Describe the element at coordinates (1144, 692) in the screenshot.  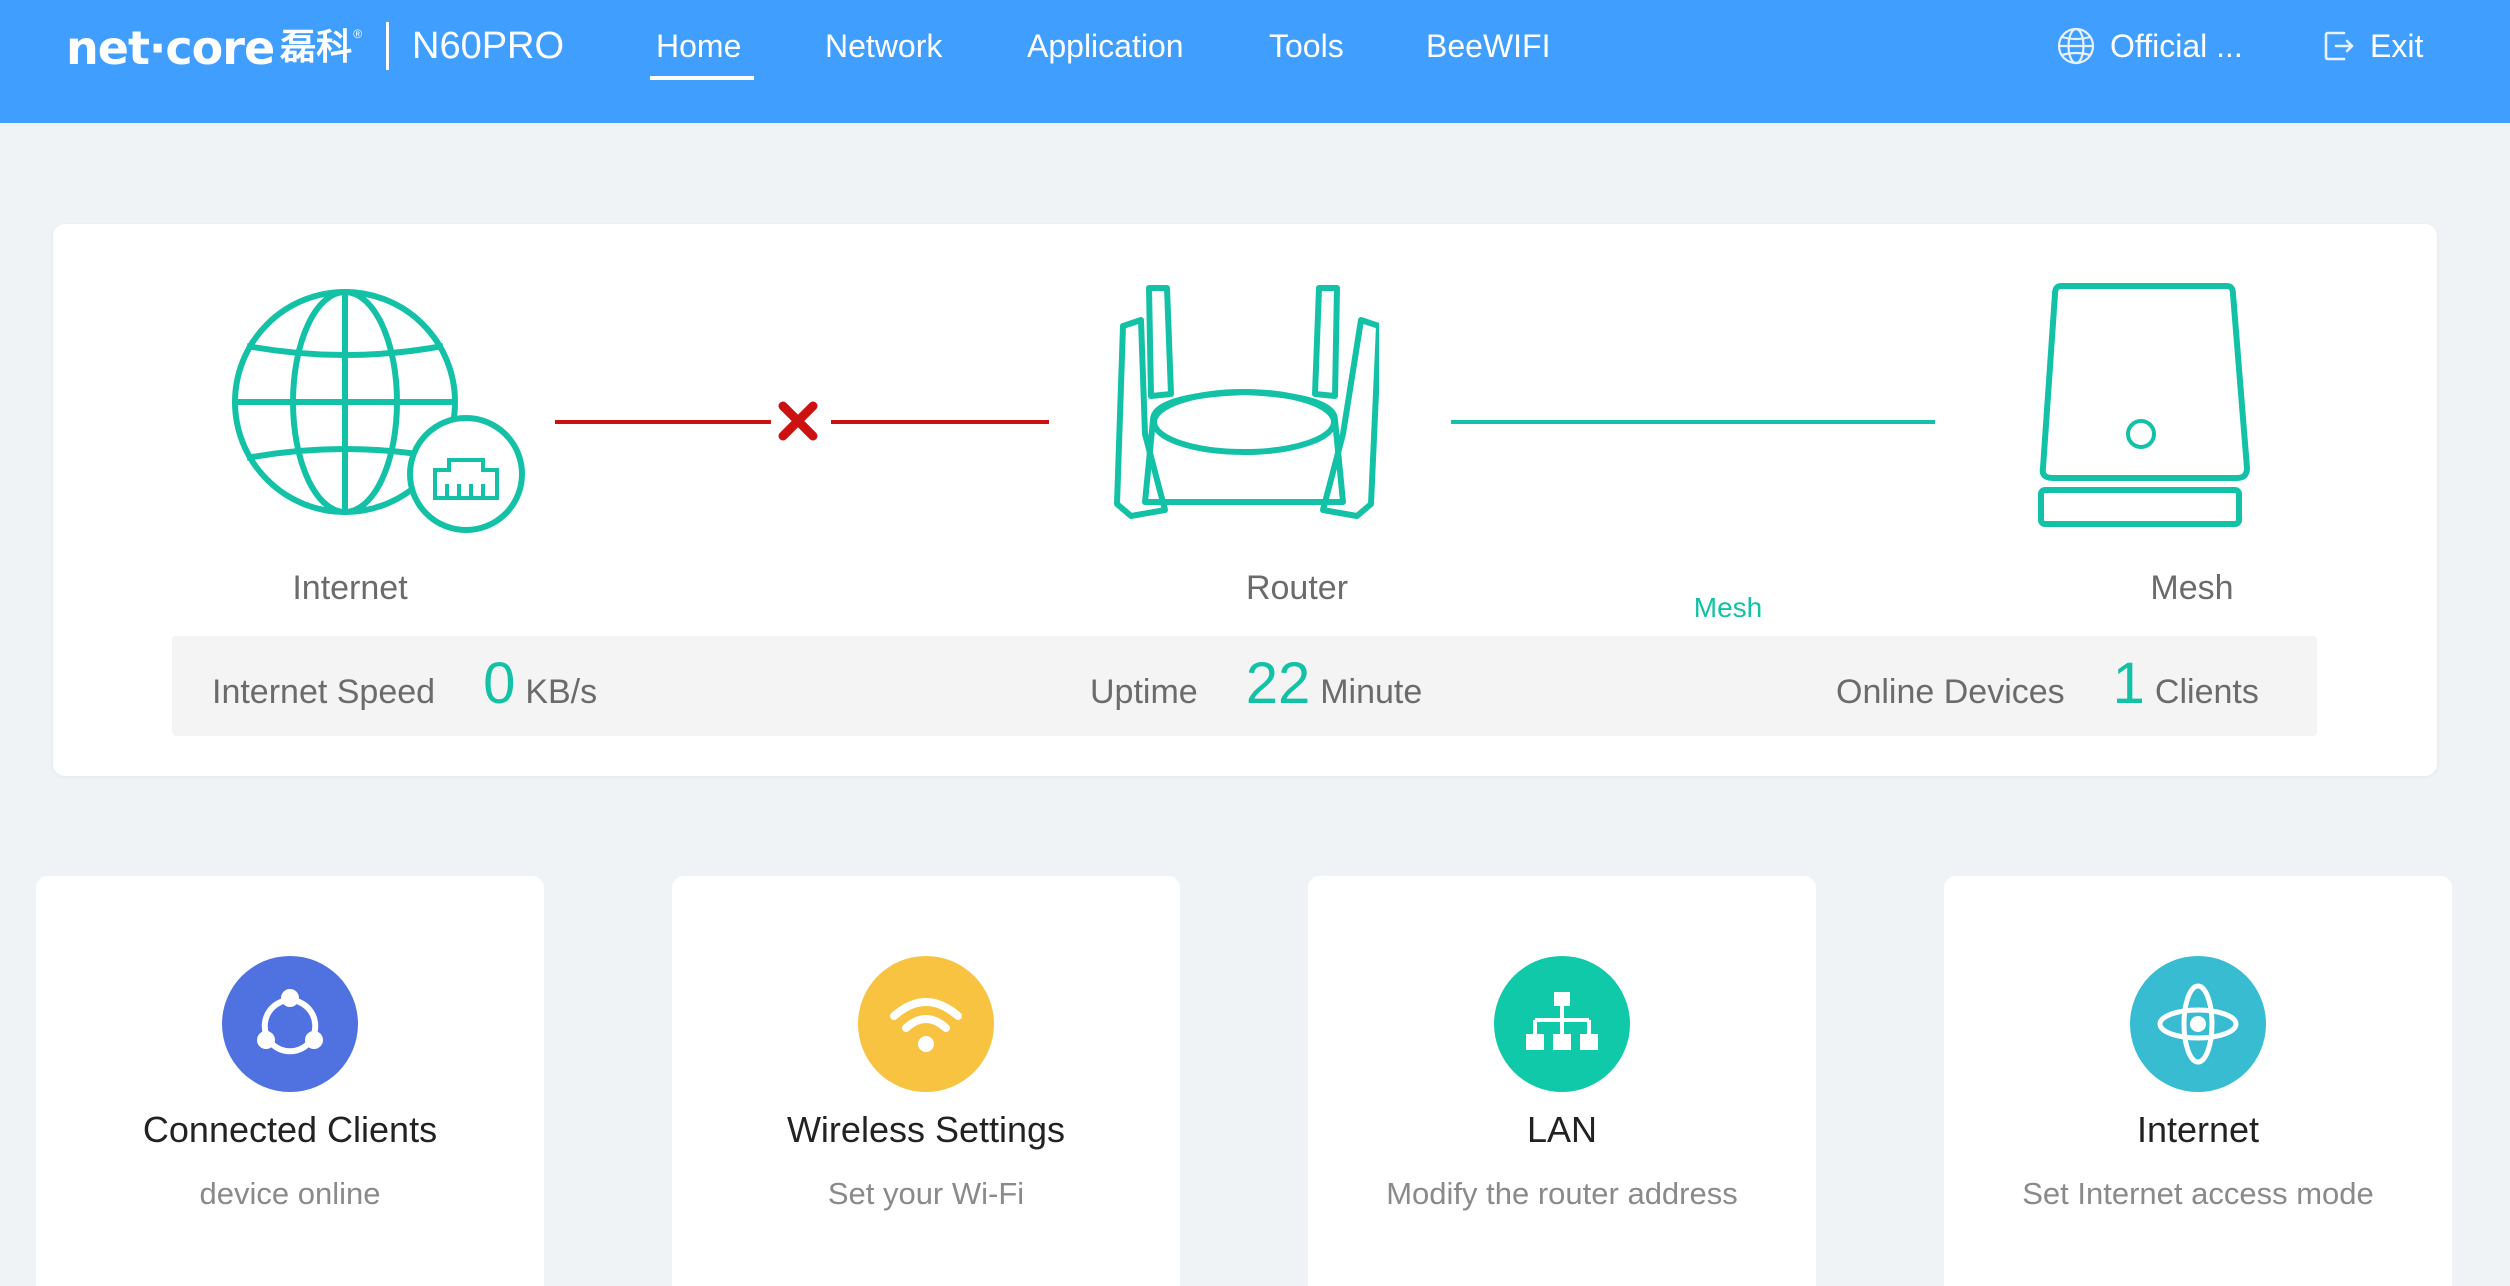
I see `uptime-label: Uptime` at that location.